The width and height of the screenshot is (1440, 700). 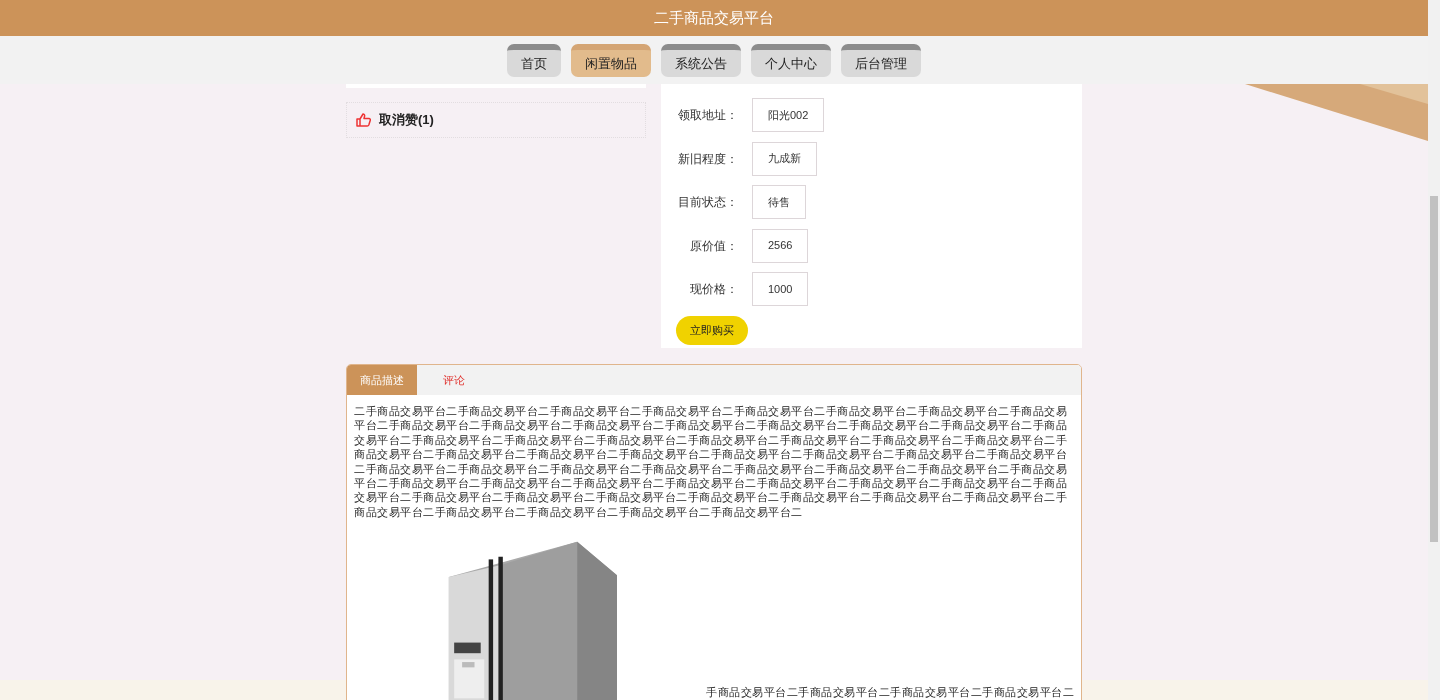 I want to click on description-text: 手商品交易平台二手商品交易平台二手商品交易平台二手商品交易平台二, so click(x=890, y=692).